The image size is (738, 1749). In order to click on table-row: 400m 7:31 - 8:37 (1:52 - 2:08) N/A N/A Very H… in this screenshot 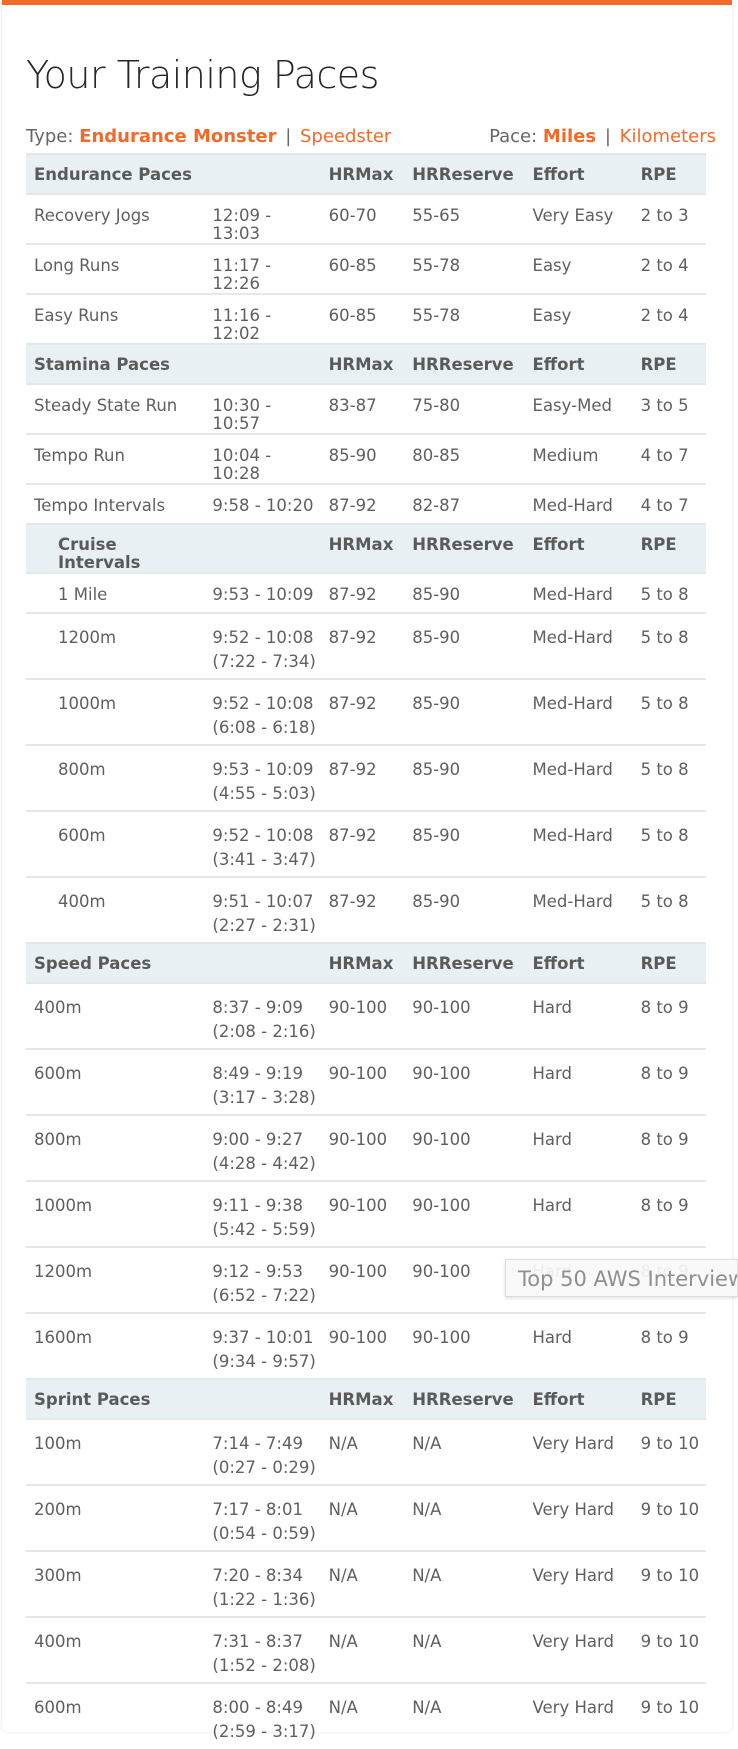, I will do `click(366, 1649)`.